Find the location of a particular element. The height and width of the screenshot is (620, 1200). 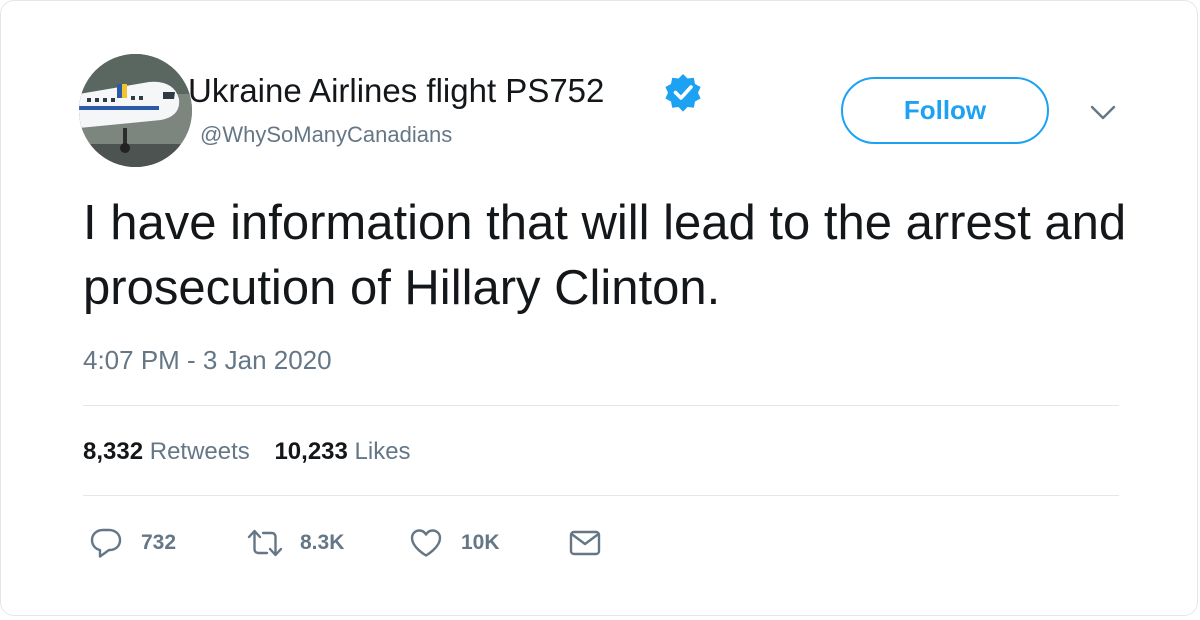

tweet-timestamp: 4:07 PM - 3 Jan 2020 is located at coordinates (207, 360).